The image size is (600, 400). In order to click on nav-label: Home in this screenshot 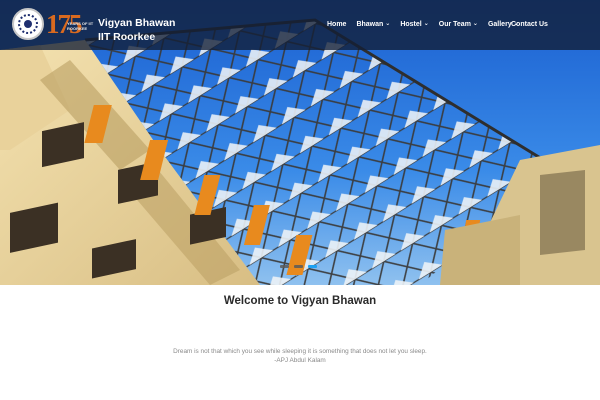, I will do `click(337, 24)`.